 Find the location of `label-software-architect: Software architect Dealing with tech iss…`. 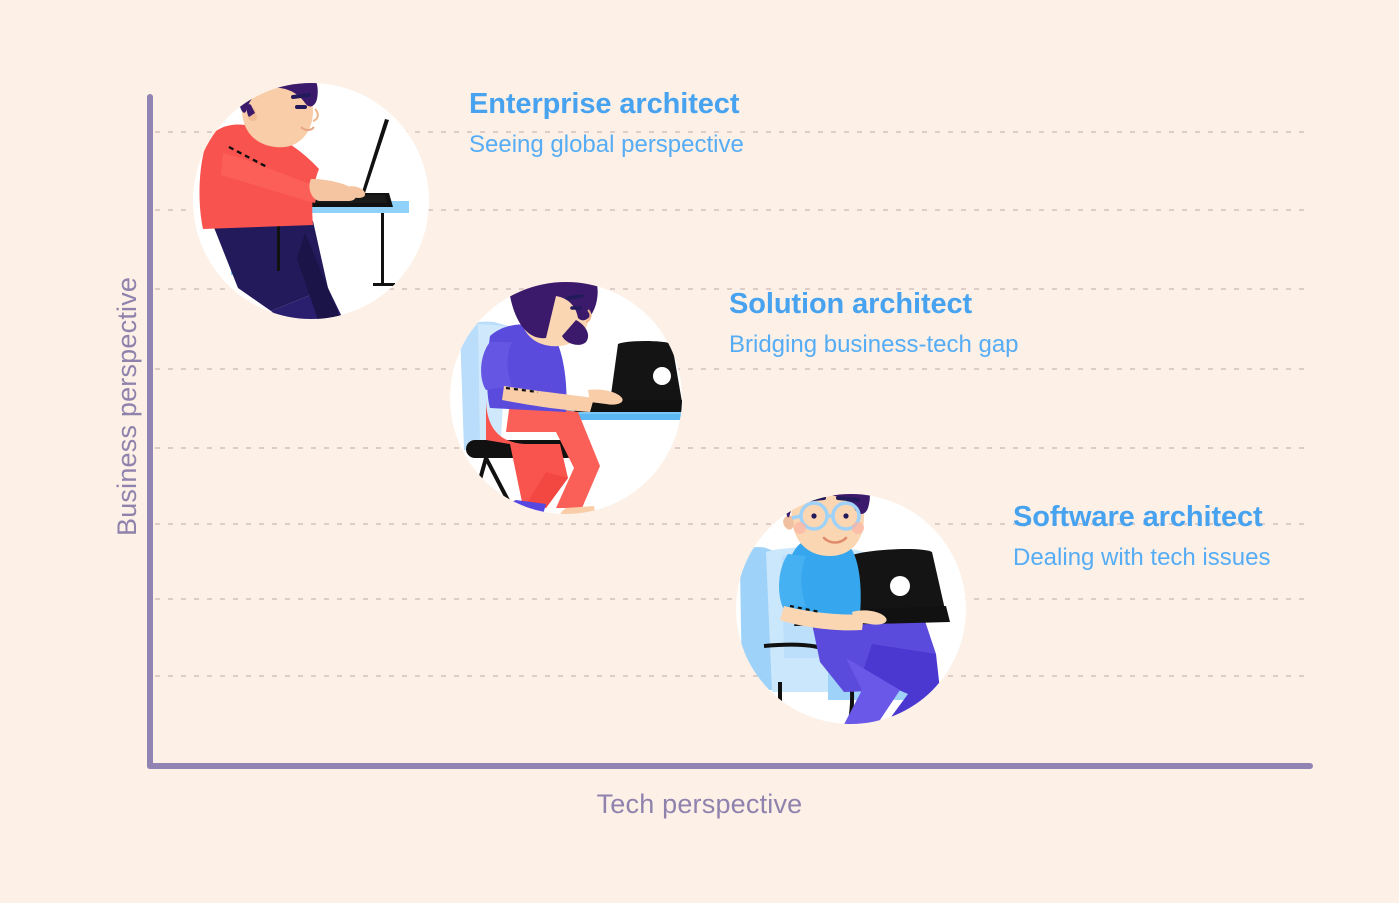

label-software-architect: Software architect Dealing with tech iss… is located at coordinates (1141, 536).